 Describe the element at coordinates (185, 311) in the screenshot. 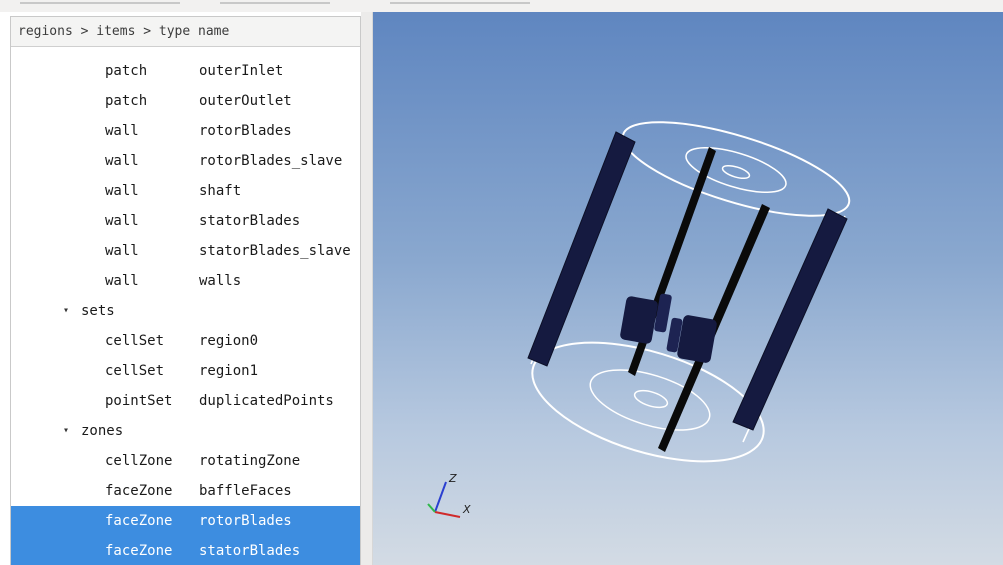

I see `tree-group-sets: ▾ sets` at that location.